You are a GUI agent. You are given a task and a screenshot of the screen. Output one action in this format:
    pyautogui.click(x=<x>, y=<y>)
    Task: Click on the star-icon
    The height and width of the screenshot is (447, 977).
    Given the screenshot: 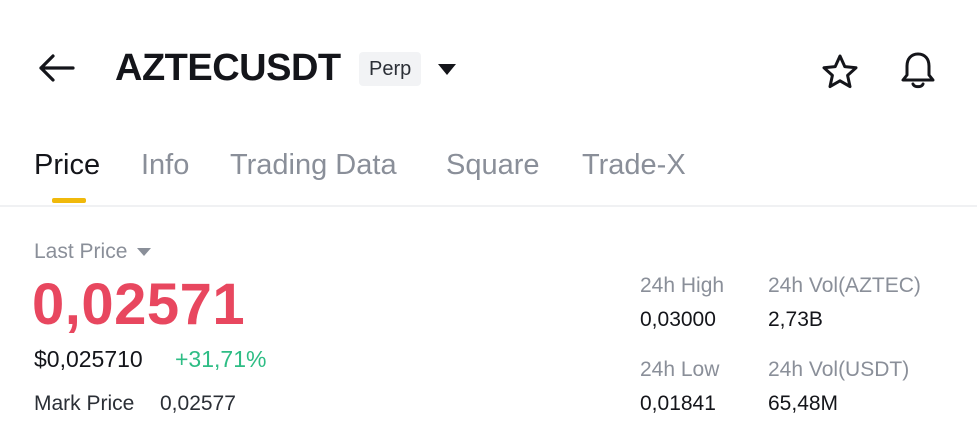 What is the action you would take?
    pyautogui.click(x=840, y=71)
    